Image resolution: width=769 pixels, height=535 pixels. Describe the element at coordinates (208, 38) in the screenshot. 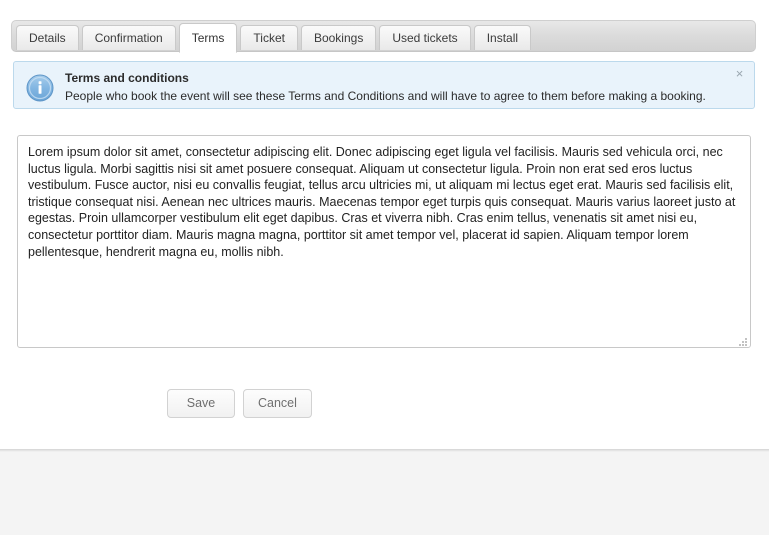

I see `tab-terms: Terms` at that location.